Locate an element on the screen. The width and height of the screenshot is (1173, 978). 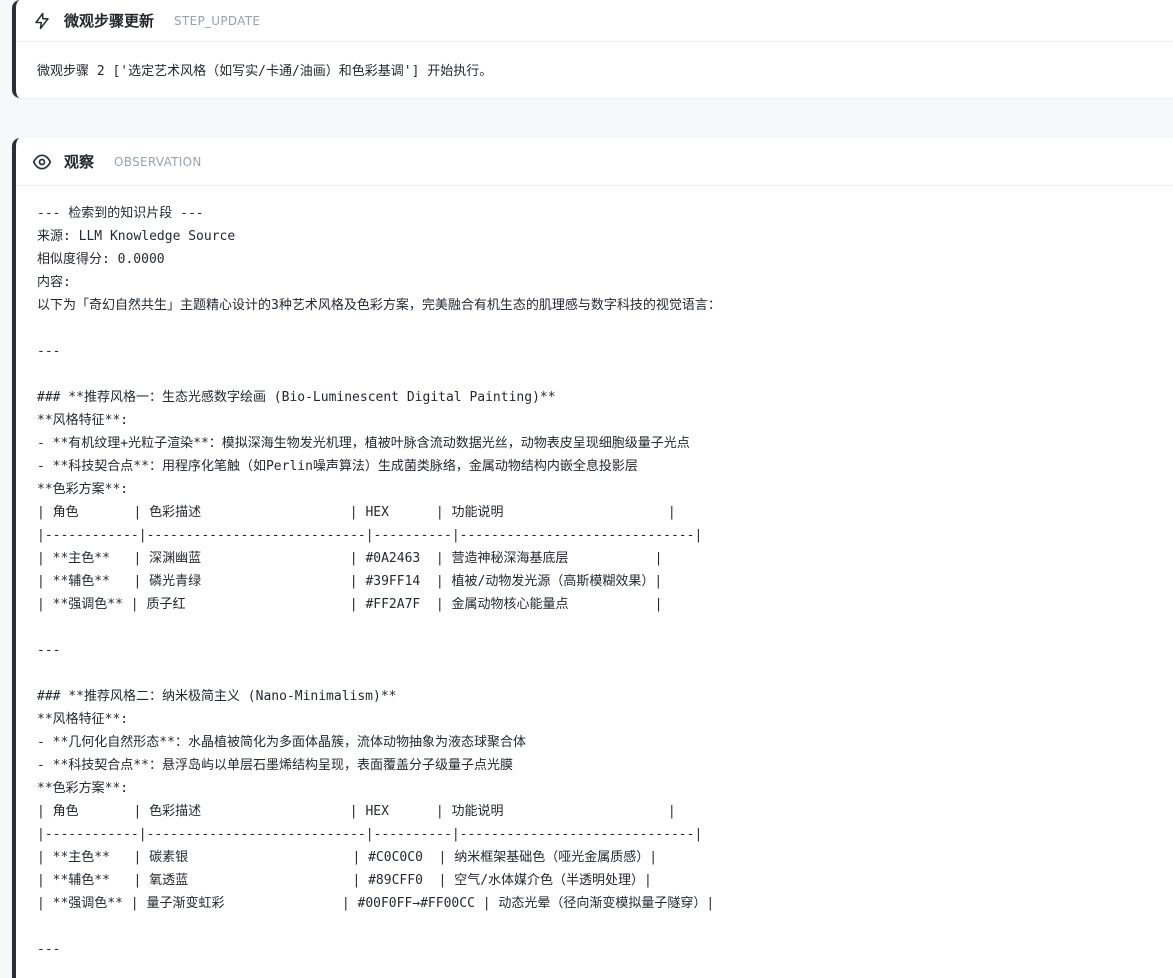
observation-line: ### **推荐风格二：纳米极简主义 (Nano-Minimalism)** is located at coordinates (217, 696).